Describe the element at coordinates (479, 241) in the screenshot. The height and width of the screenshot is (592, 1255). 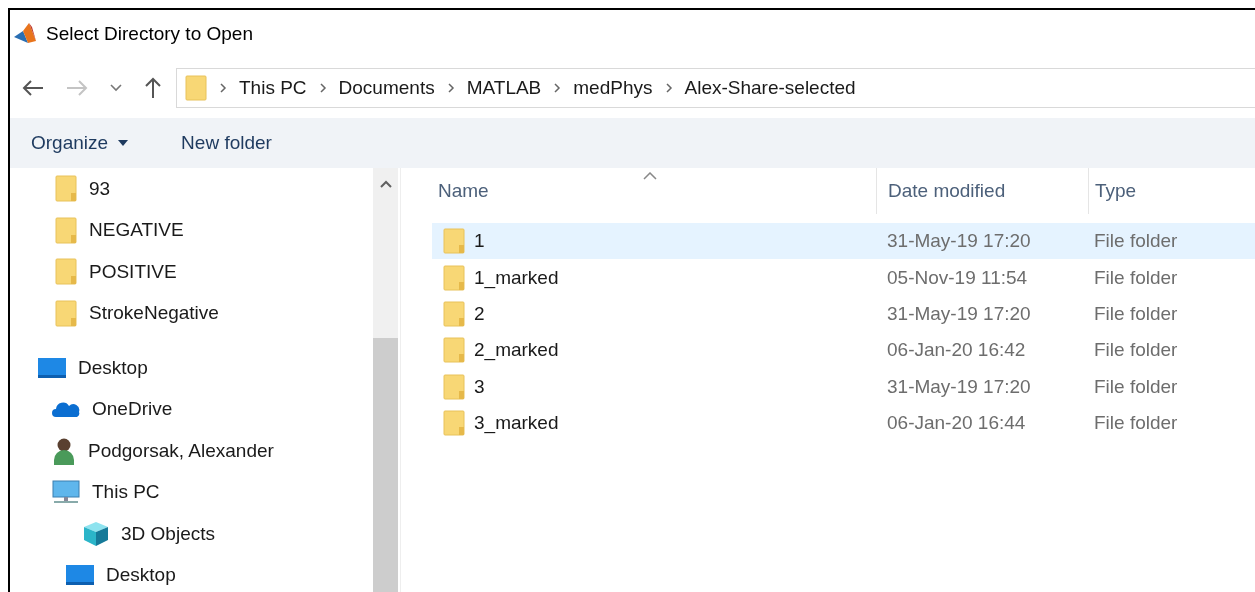
I see `file-name: 1` at that location.